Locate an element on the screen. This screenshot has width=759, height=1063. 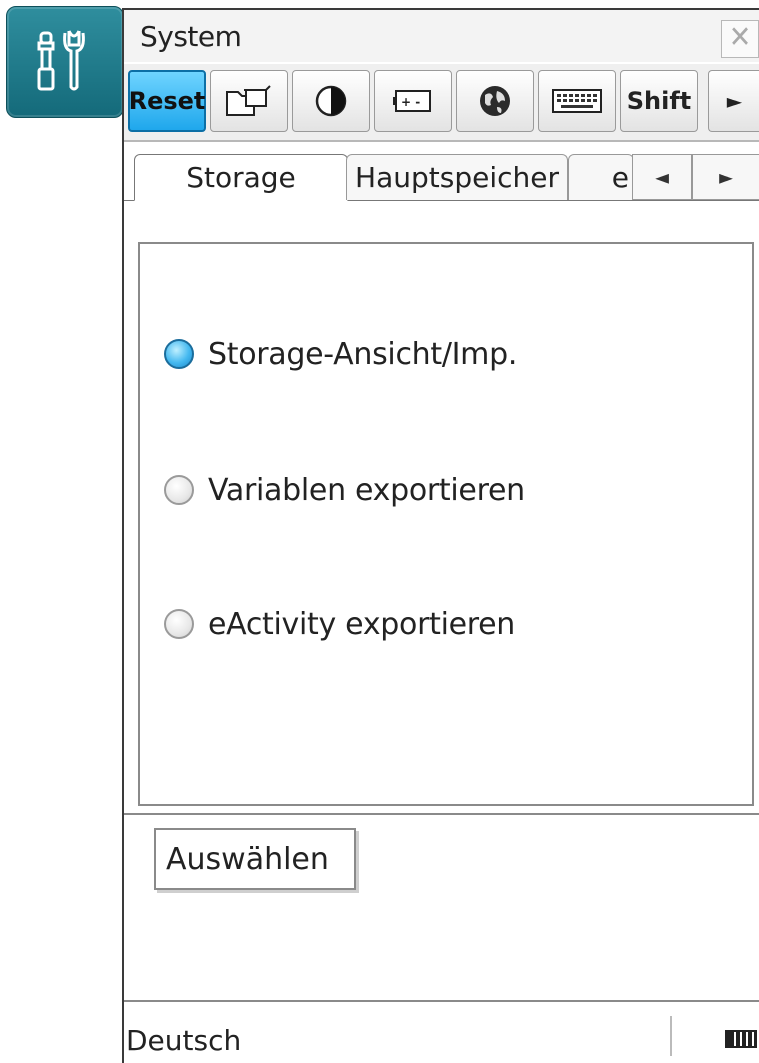
tab-storage-label: Storage is located at coordinates (241, 177).